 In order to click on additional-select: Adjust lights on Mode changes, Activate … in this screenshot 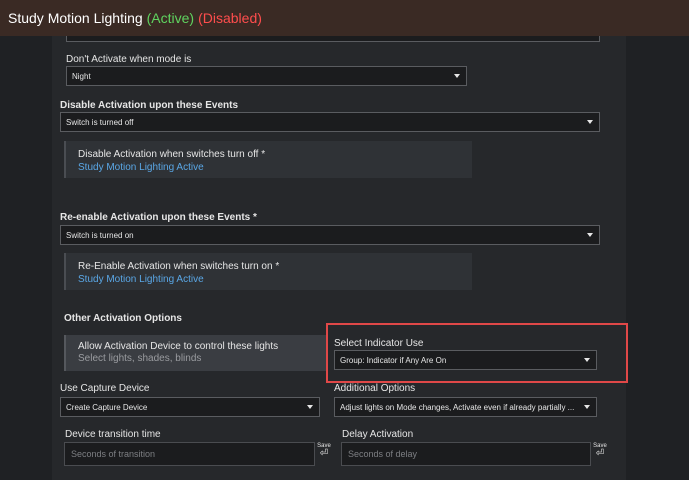, I will do `click(465, 407)`.